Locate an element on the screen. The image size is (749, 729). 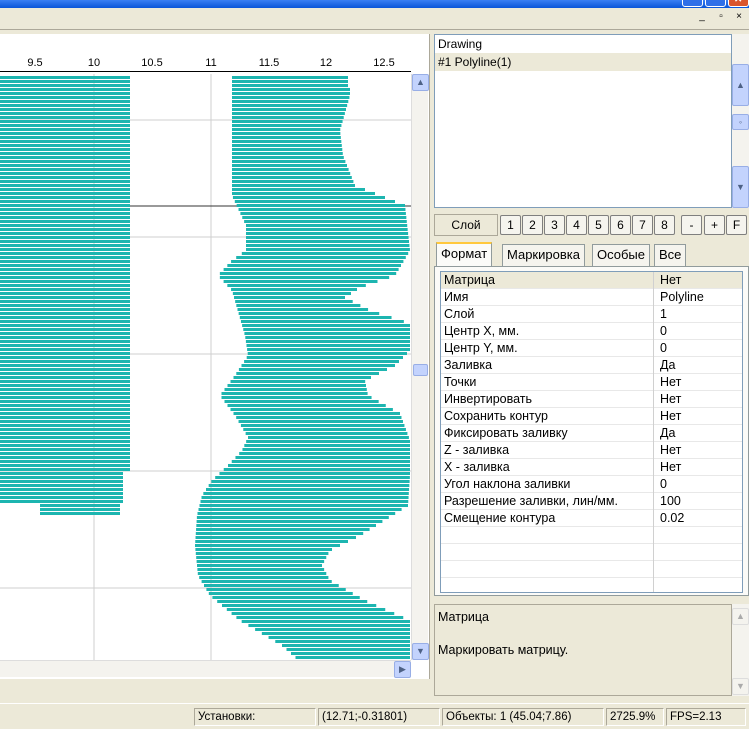
maximize-button is located at coordinates (715, 3).